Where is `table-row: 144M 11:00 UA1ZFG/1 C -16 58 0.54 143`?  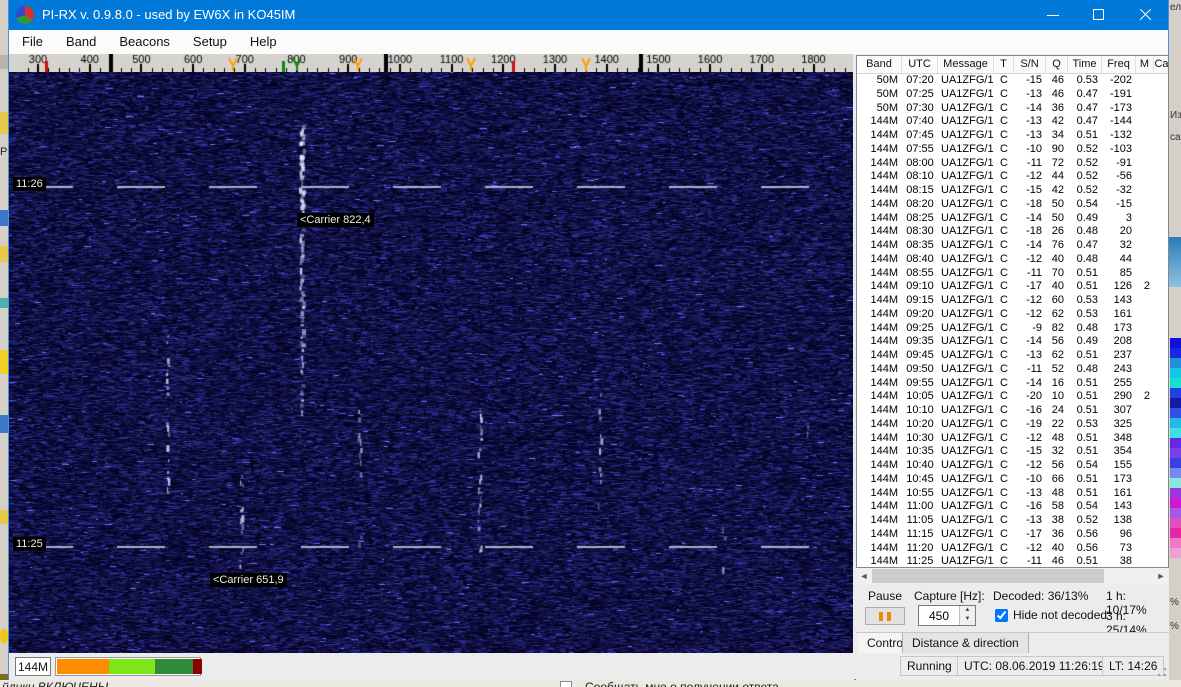 table-row: 144M 11:00 UA1ZFG/1 C -16 58 0.54 143 is located at coordinates (1012, 507).